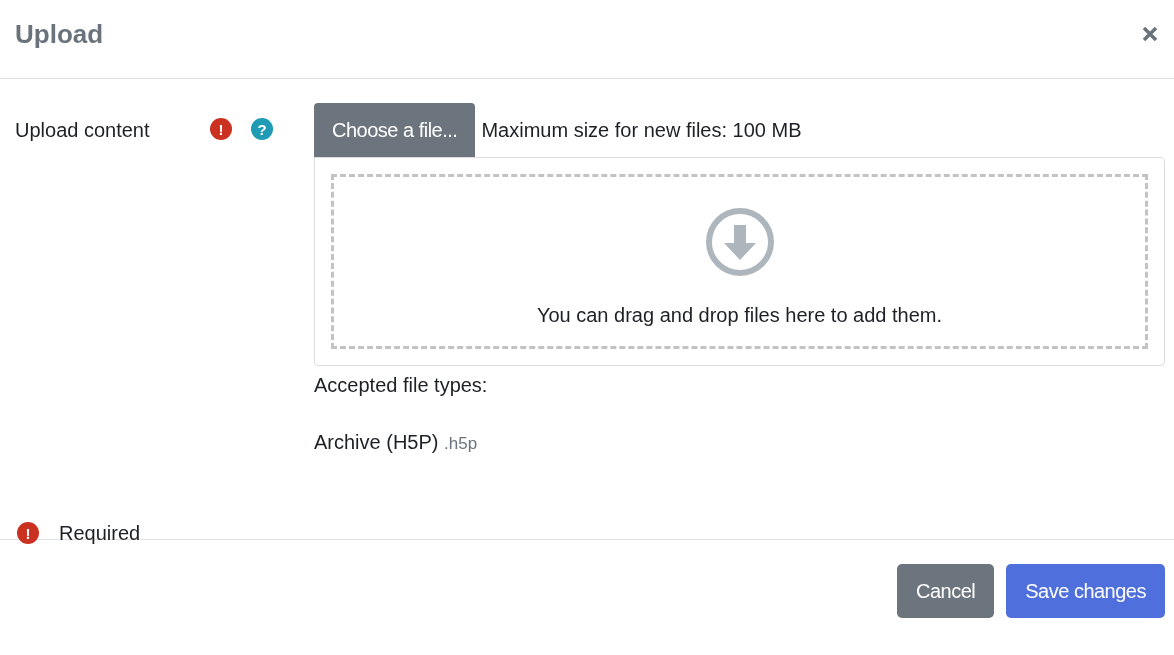  Describe the element at coordinates (401, 385) in the screenshot. I see `accepted-types-heading: Accepted file types:` at that location.